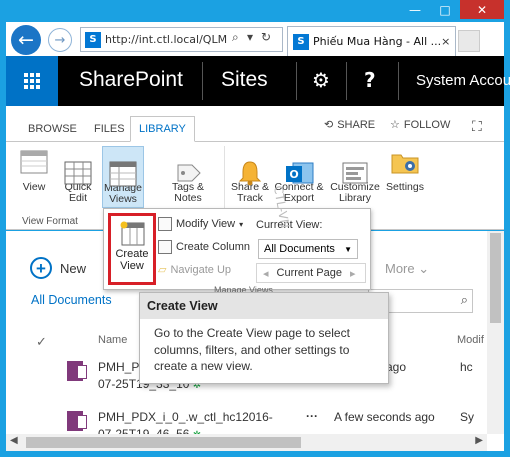 This screenshot has height=457, width=510. What do you see at coordinates (427, 124) in the screenshot?
I see `follow-label: FOLLOW` at bounding box center [427, 124].